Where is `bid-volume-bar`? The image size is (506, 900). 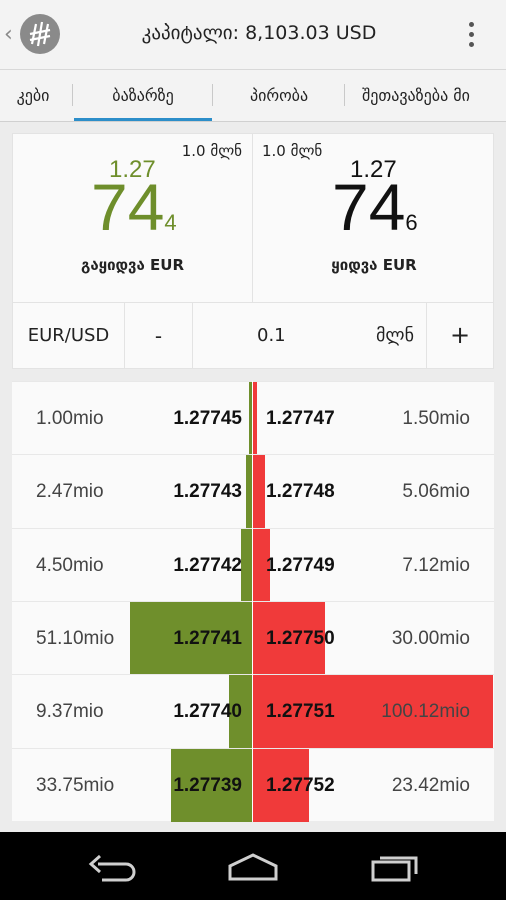 bid-volume-bar is located at coordinates (246, 565).